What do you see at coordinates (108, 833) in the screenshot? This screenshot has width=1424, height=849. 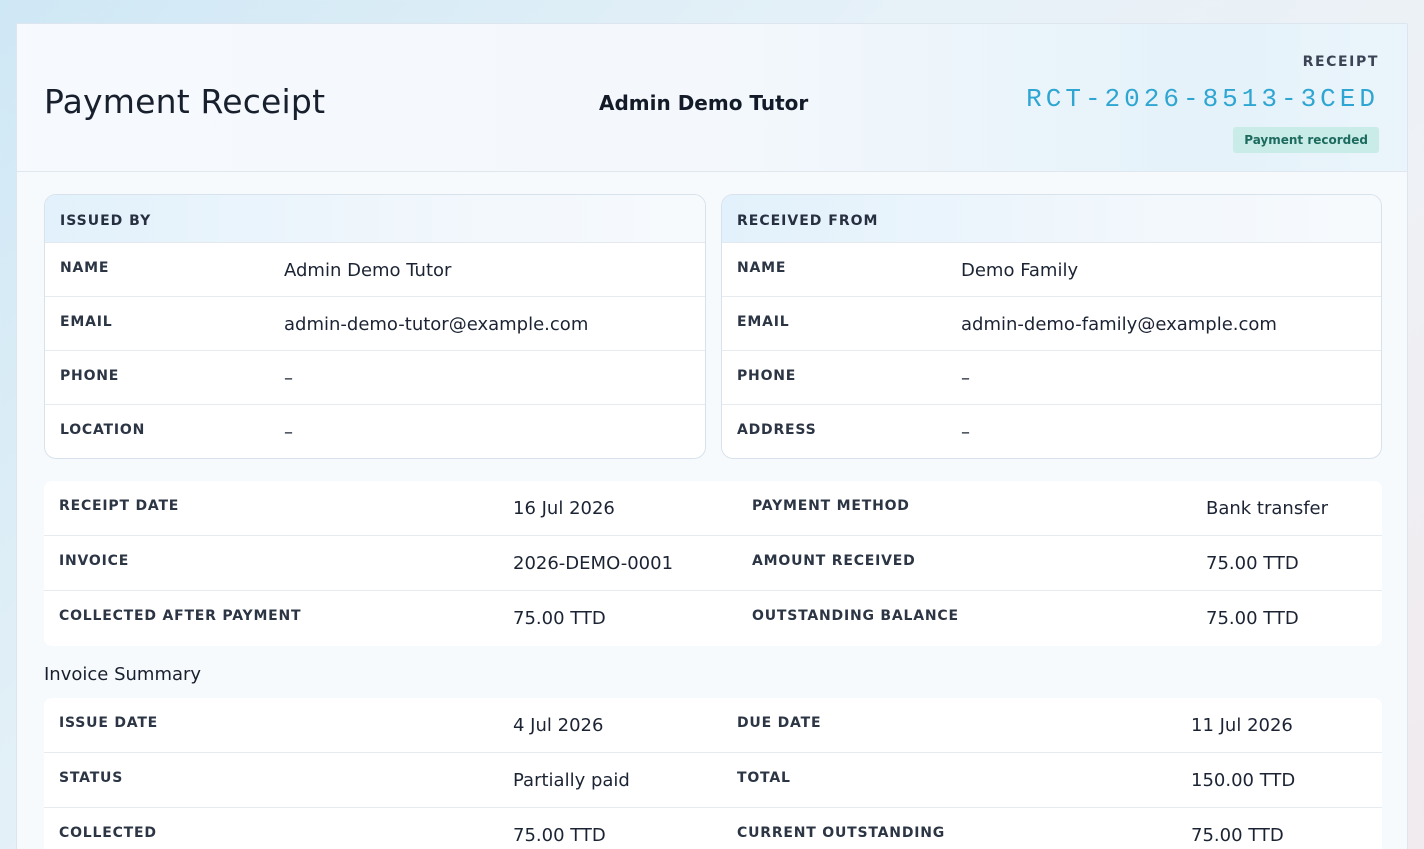 I see `summary-label: COLLECTED` at bounding box center [108, 833].